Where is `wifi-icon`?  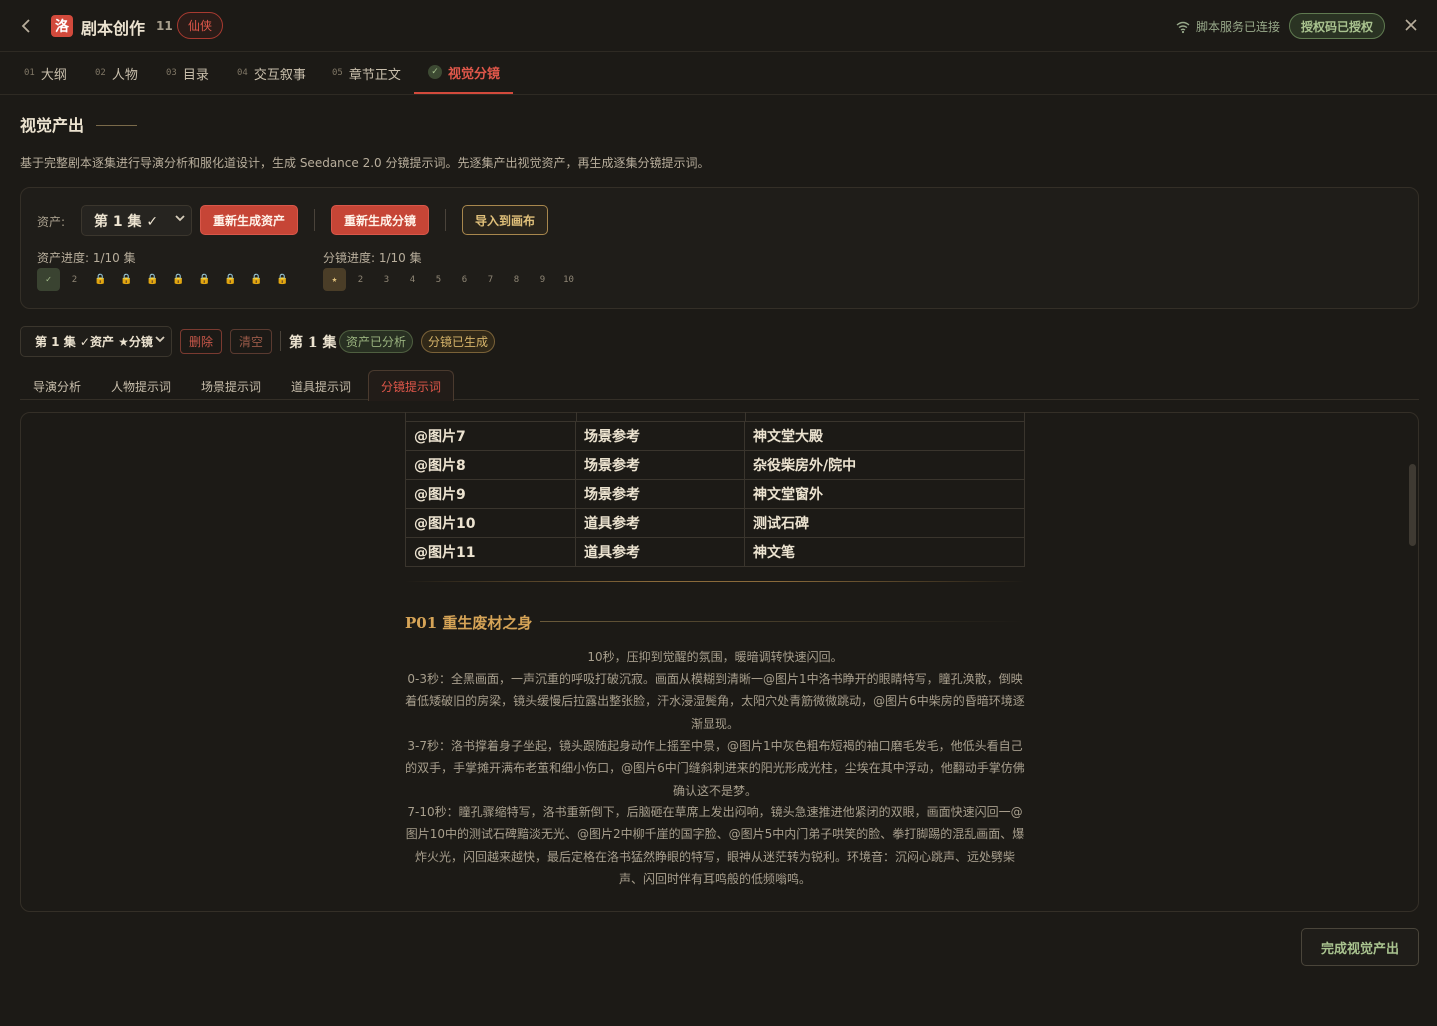
wifi-icon is located at coordinates (1183, 27).